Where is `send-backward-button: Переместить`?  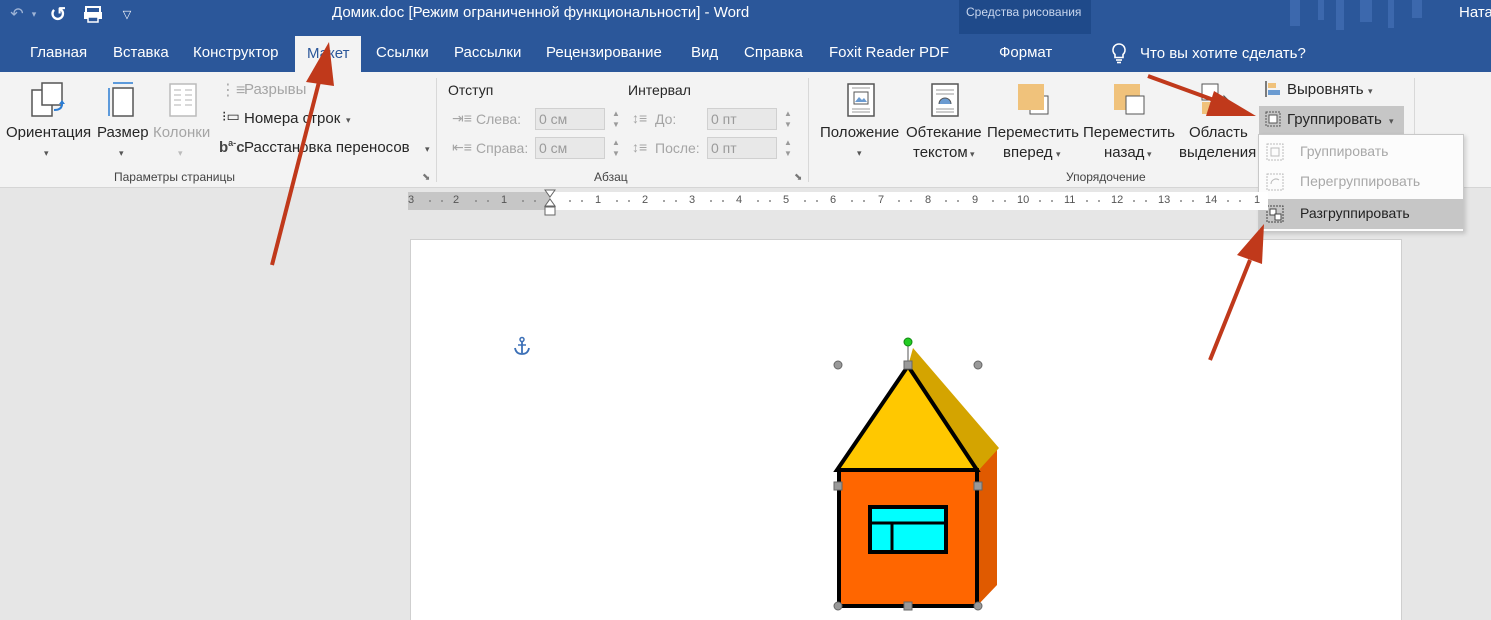
send-backward-button: Переместить is located at coordinates (1129, 132).